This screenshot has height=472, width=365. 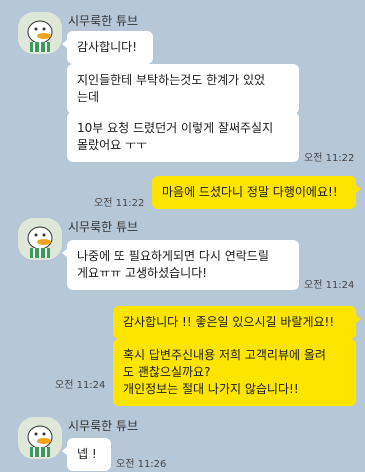 I want to click on message-bubble: 감사합니다!, so click(x=107, y=47).